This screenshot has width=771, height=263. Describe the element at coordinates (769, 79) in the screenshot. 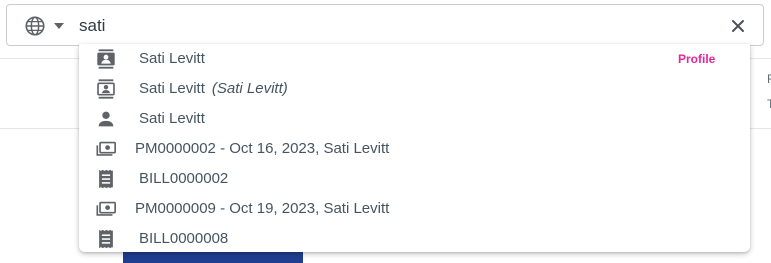

I see `clipped-header-text: F` at that location.